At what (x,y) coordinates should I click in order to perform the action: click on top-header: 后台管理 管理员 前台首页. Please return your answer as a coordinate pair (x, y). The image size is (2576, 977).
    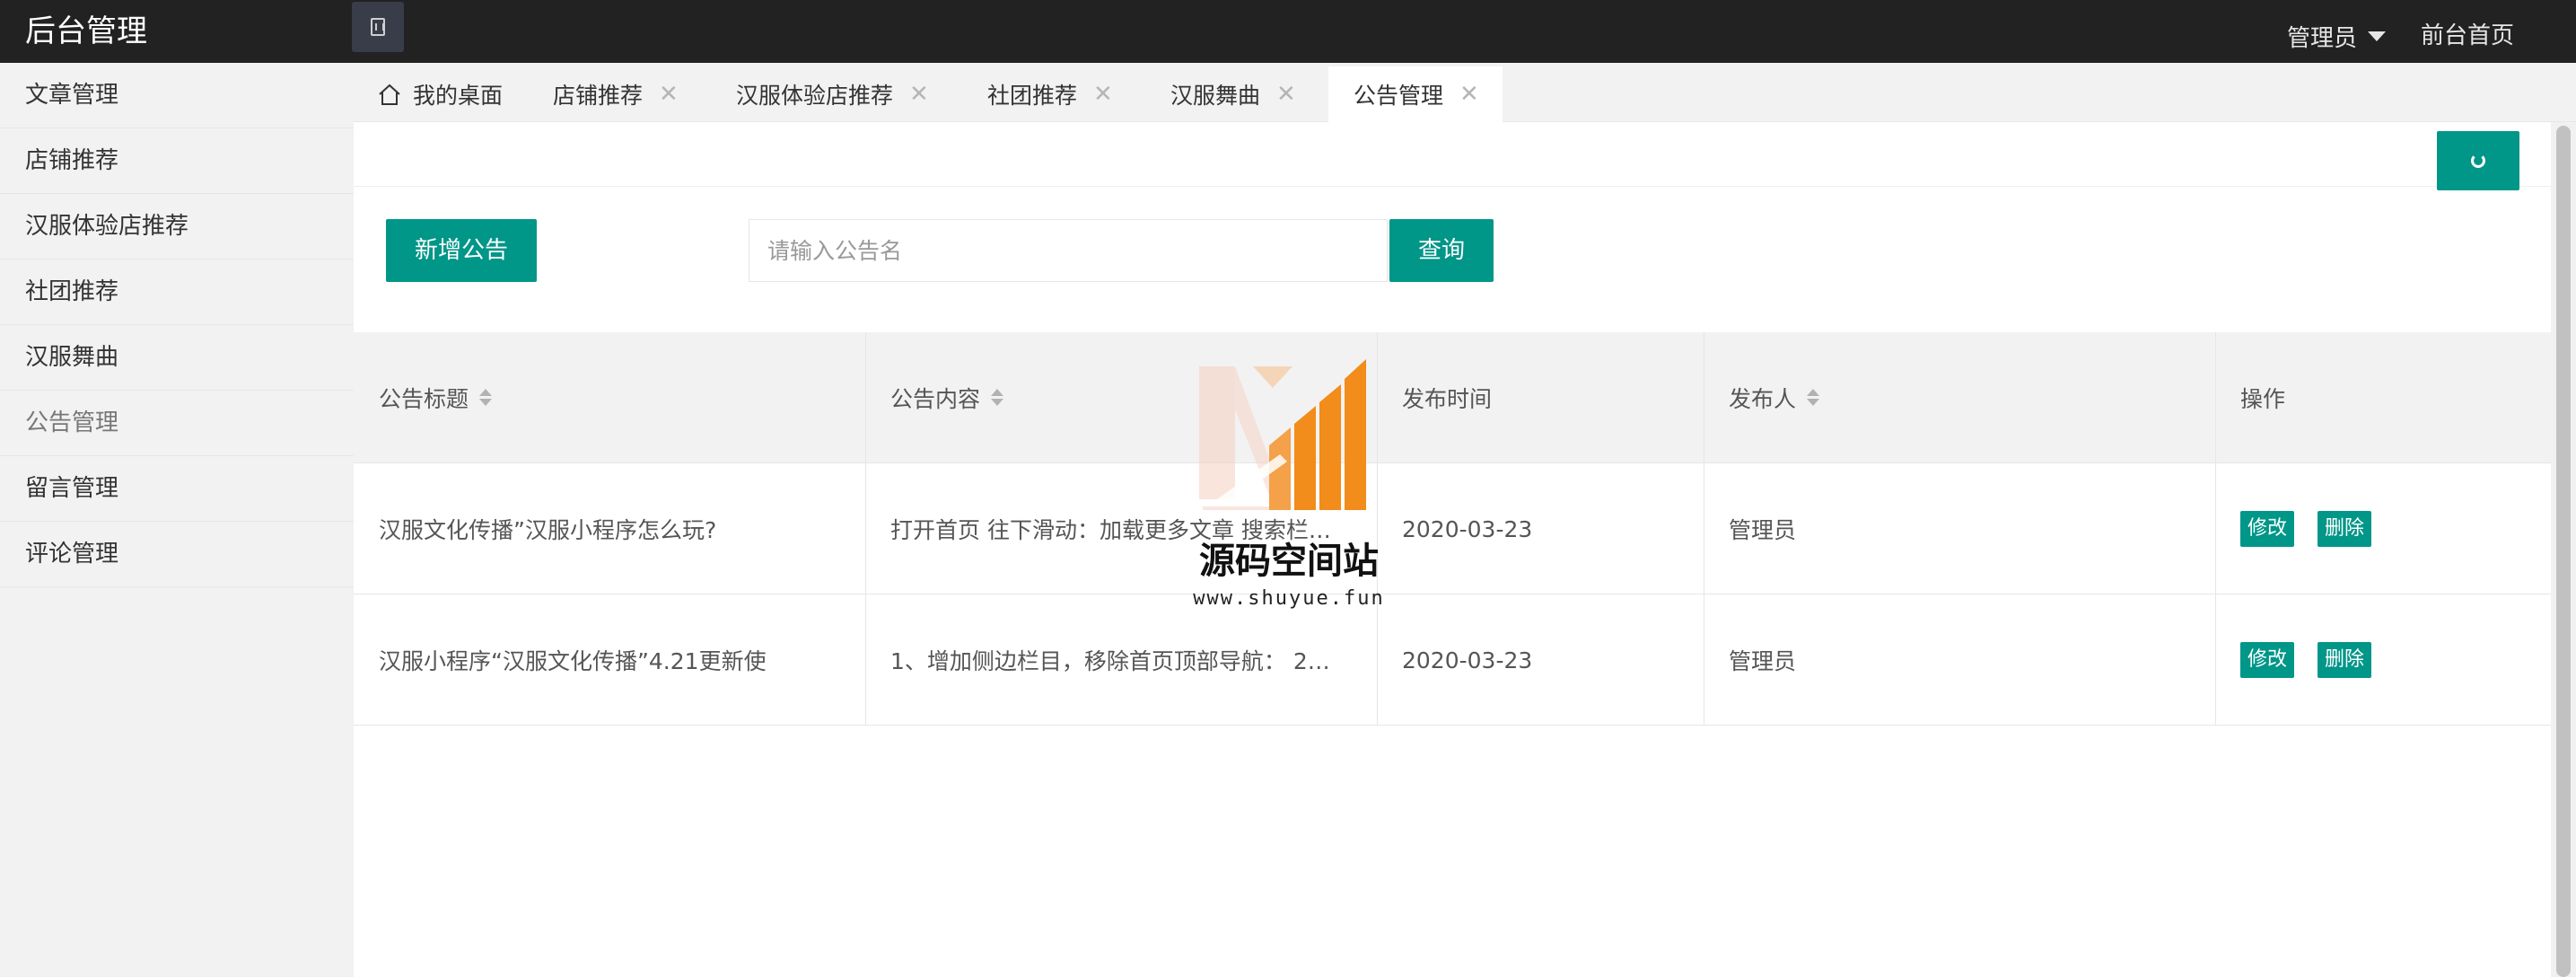
    Looking at the image, I should click on (1288, 31).